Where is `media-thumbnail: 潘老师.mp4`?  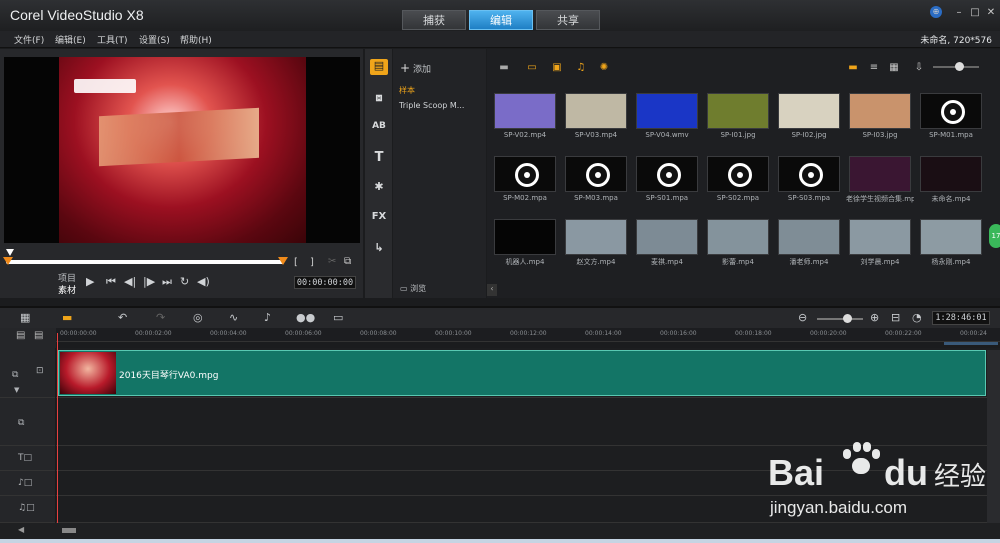
media-thumbnail: 潘老师.mp4 is located at coordinates (809, 245).